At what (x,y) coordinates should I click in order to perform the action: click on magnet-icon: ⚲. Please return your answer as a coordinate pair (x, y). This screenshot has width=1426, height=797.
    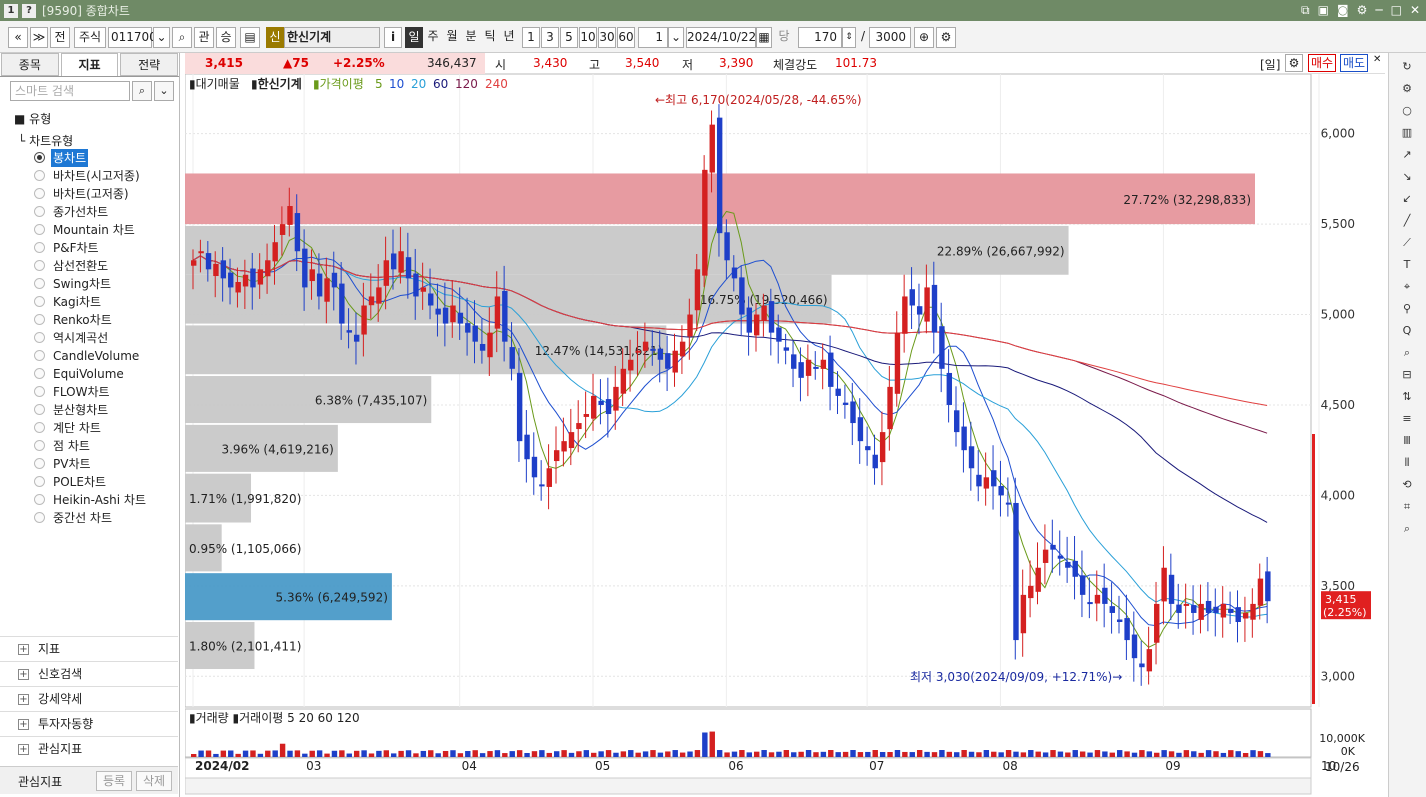
    Looking at the image, I should click on (1407, 309).